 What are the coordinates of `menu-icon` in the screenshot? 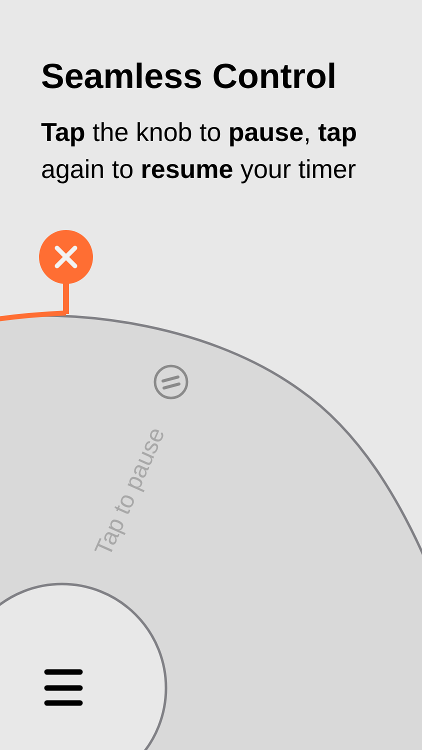 It's located at (63, 687).